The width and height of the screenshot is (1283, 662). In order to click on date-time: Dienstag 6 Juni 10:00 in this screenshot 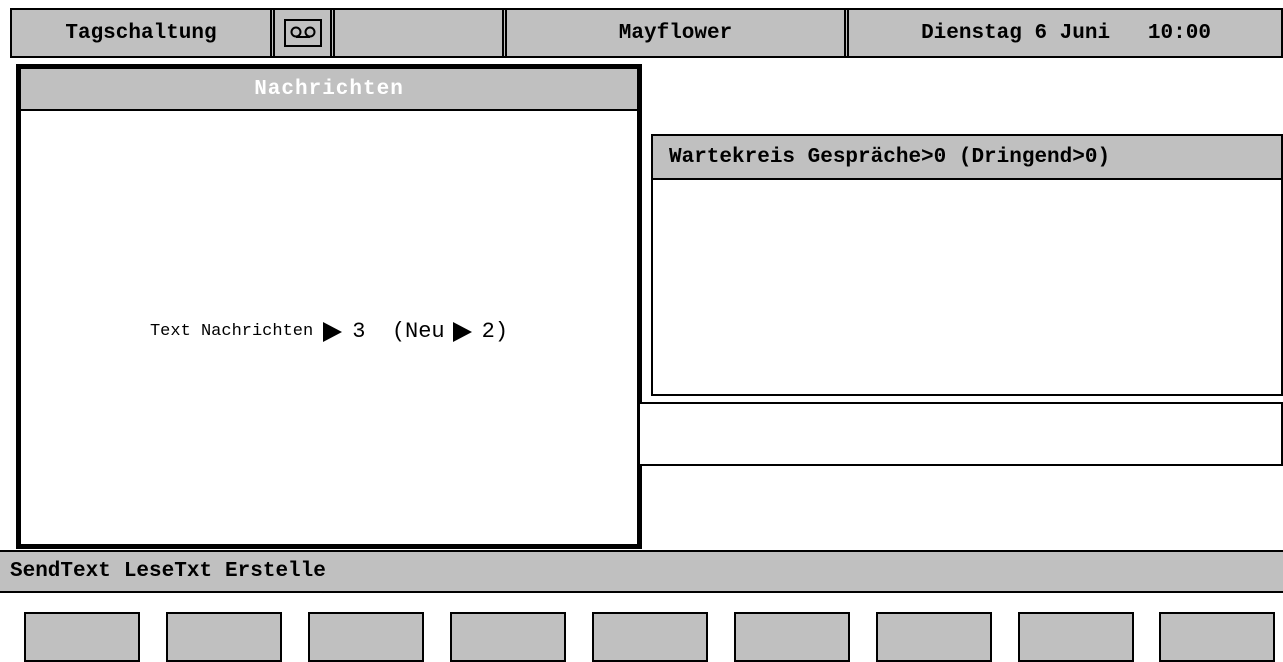, I will do `click(1063, 33)`.